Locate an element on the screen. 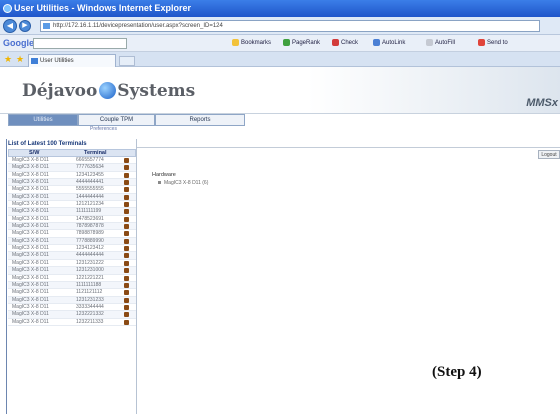 The image size is (560, 414). table-row: MagIC3 X-8 D11 1231231000 is located at coordinates (72, 271).